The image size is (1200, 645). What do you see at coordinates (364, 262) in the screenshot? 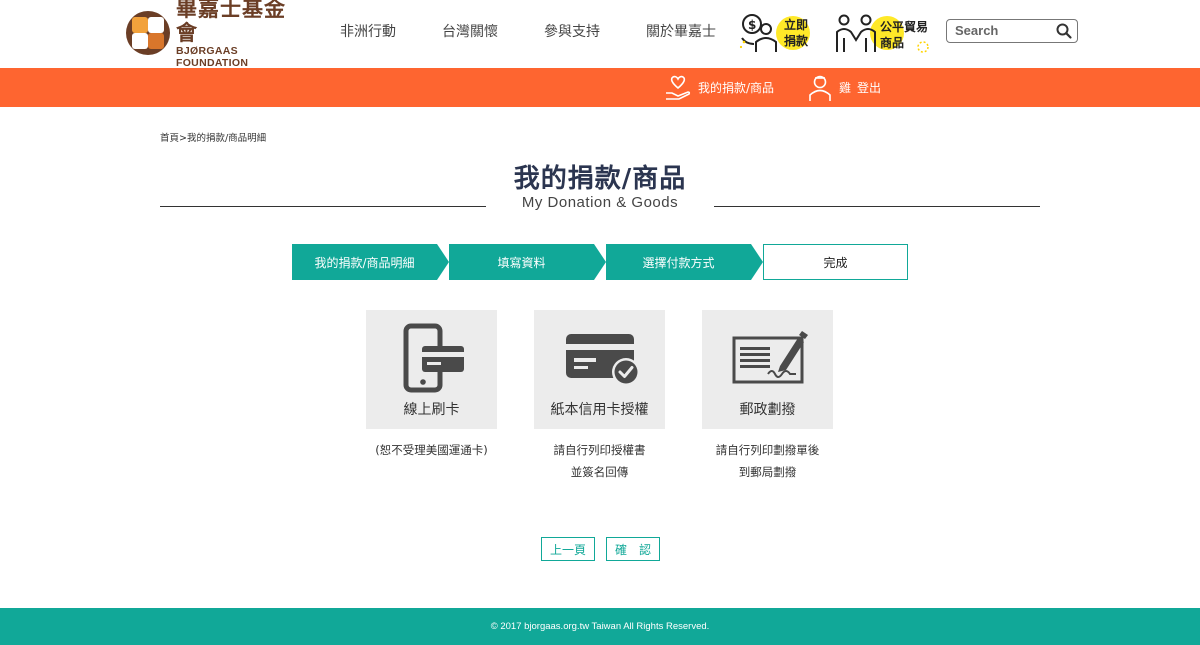
I see `step-label: 我的捐款/商品明細` at bounding box center [364, 262].